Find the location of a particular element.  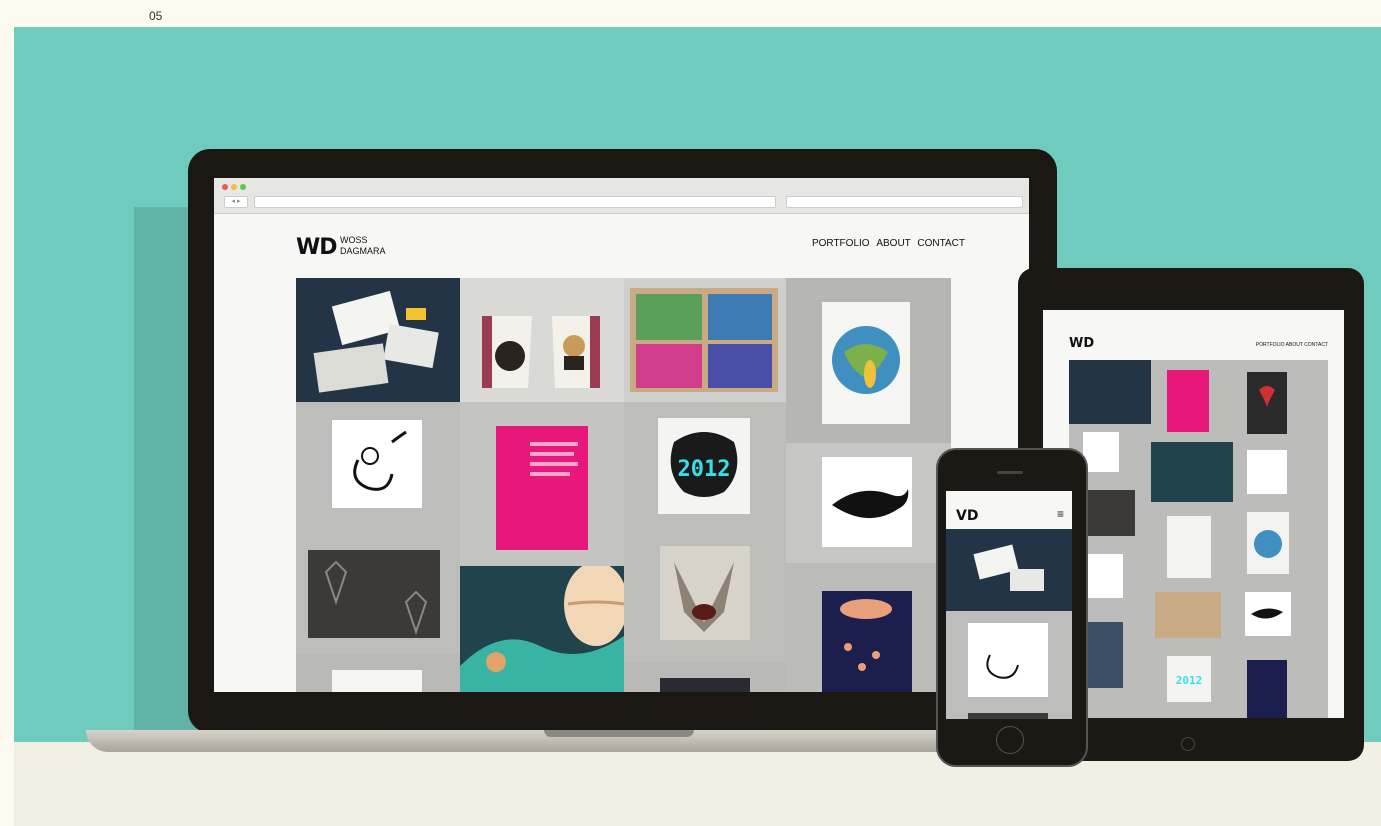

tablet-home-button is located at coordinates (1188, 744).